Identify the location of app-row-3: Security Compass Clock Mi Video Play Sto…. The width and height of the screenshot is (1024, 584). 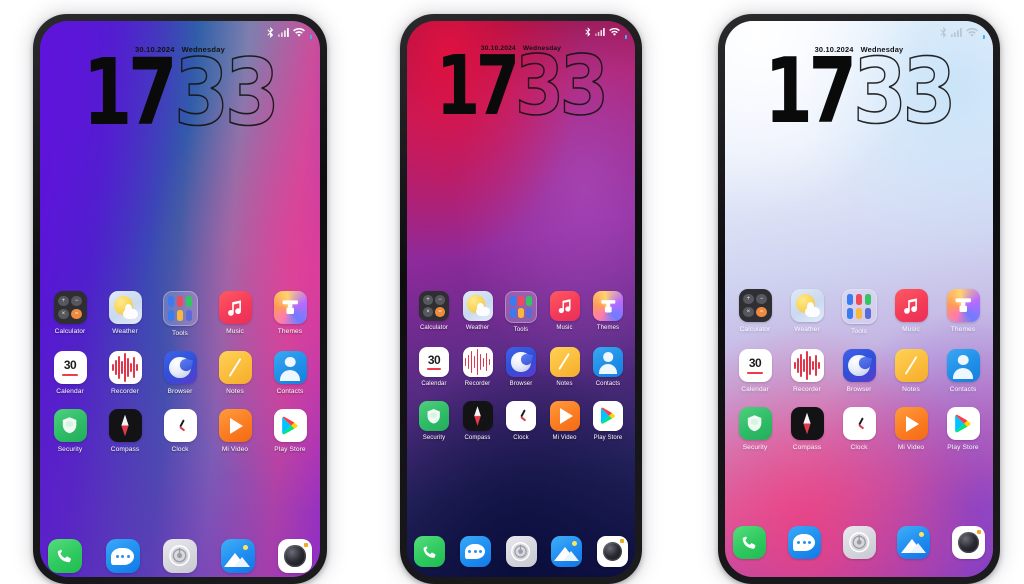
(180, 431).